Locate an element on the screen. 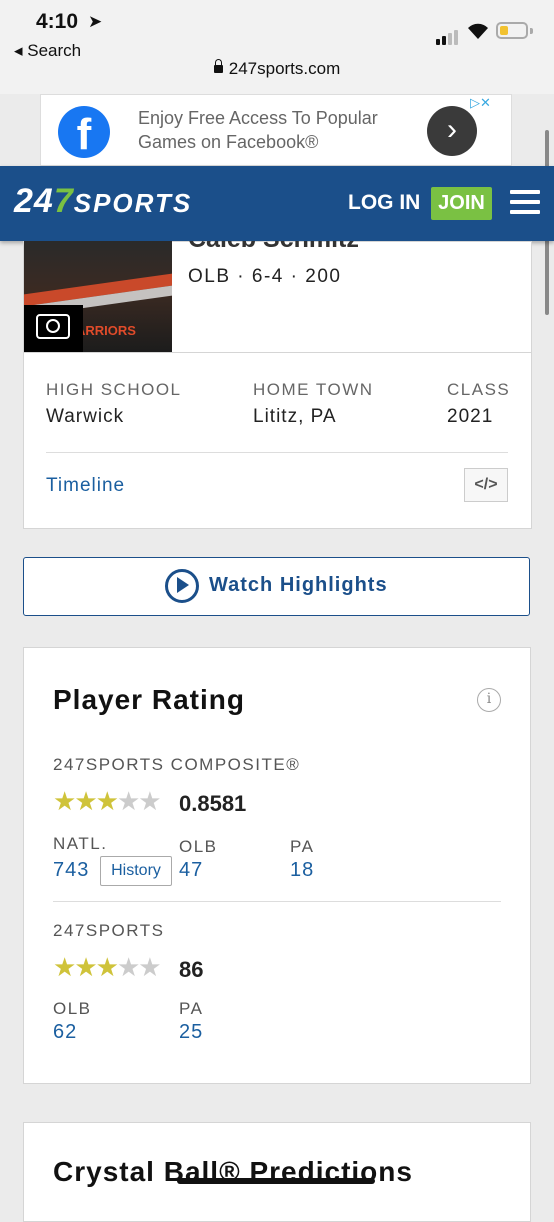 The image size is (554, 1222). sports-state-rank: 25 is located at coordinates (191, 1032).